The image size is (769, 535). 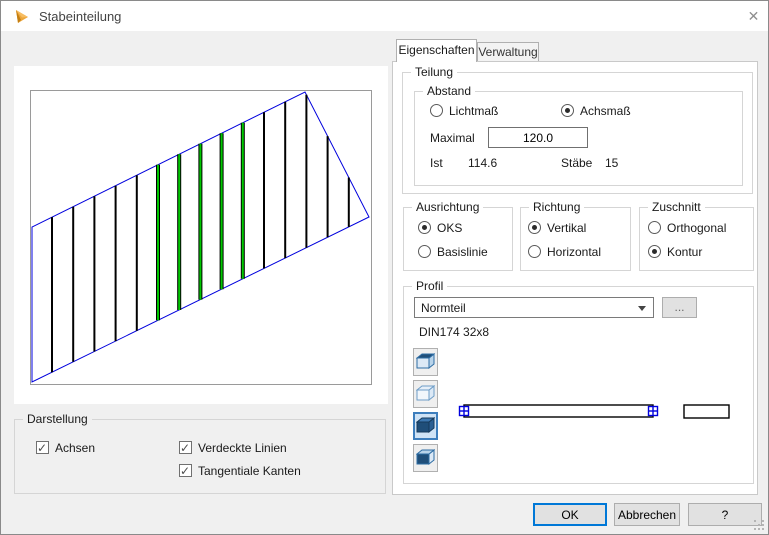 I want to click on ausrichtung-group-label: Ausrichtung, so click(x=448, y=207).